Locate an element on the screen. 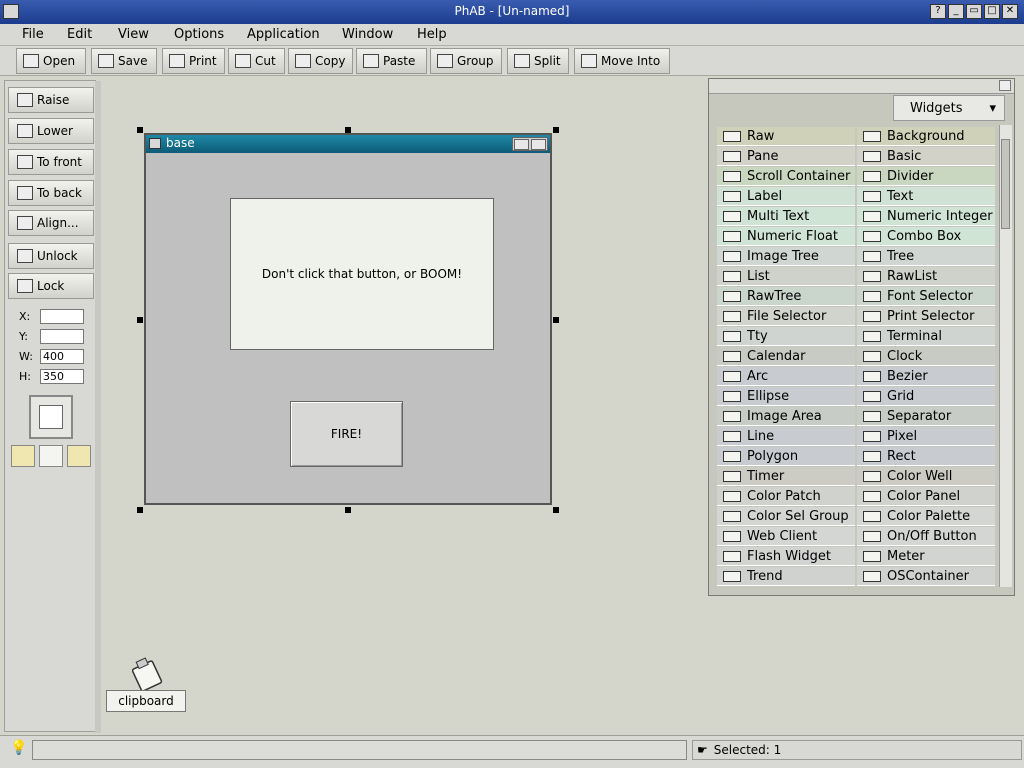 This screenshot has width=1024, height=768. menu-view: View is located at coordinates (133, 34).